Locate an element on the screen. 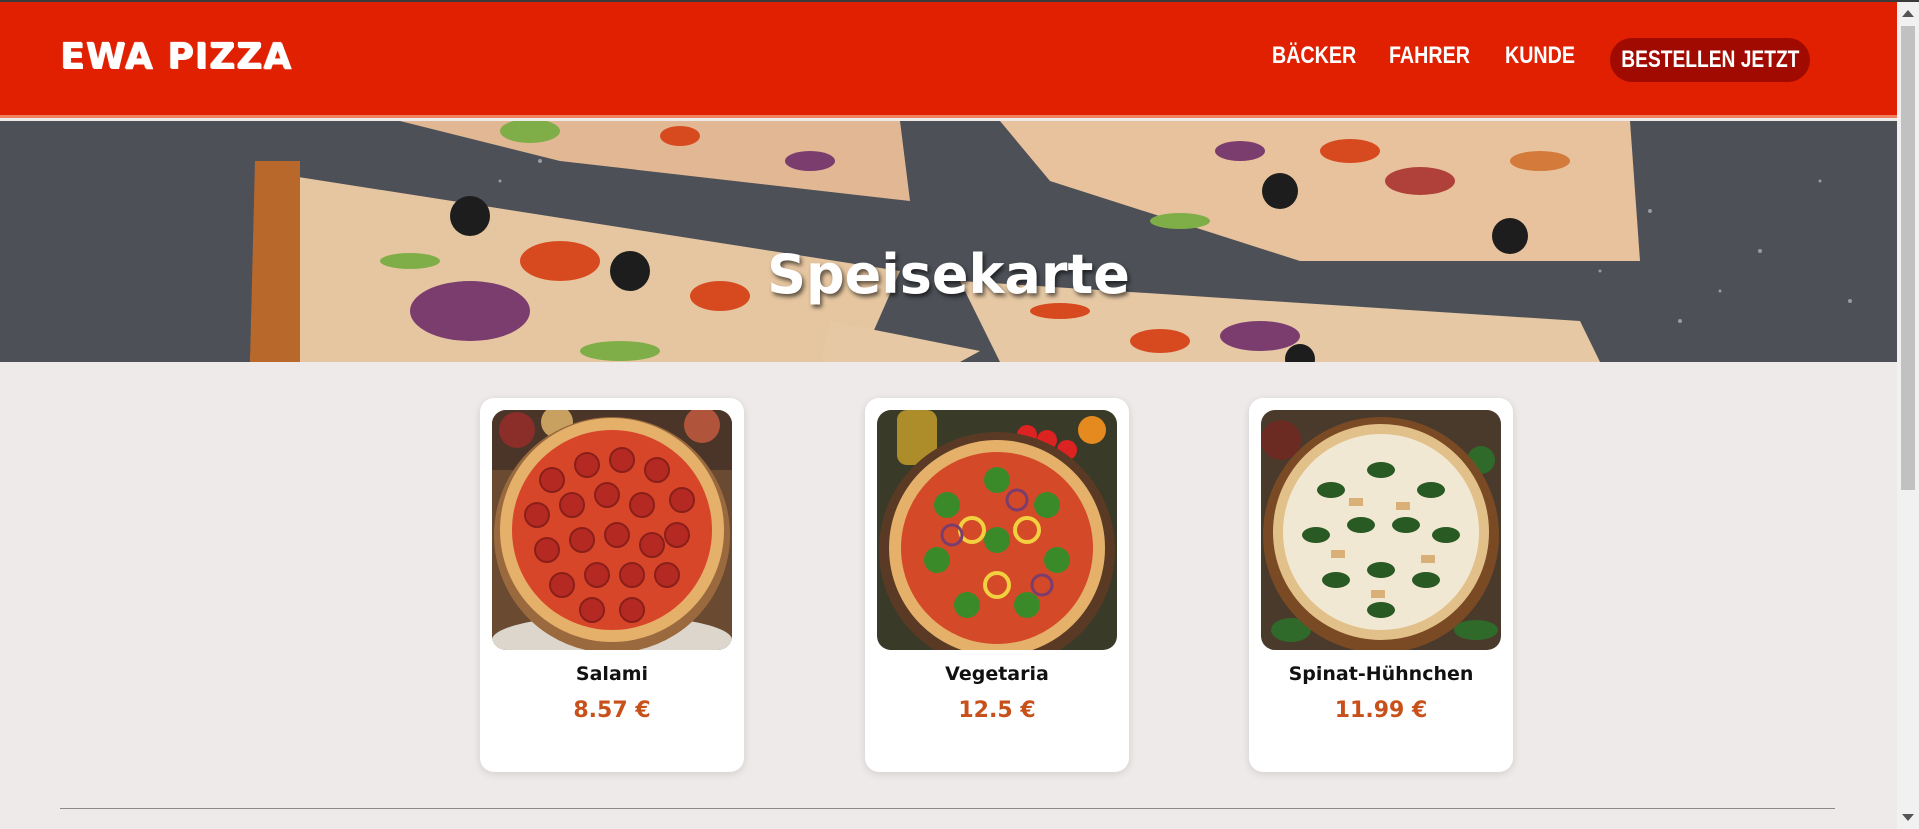  spinach-chicken-pizza-image is located at coordinates (1381, 530).